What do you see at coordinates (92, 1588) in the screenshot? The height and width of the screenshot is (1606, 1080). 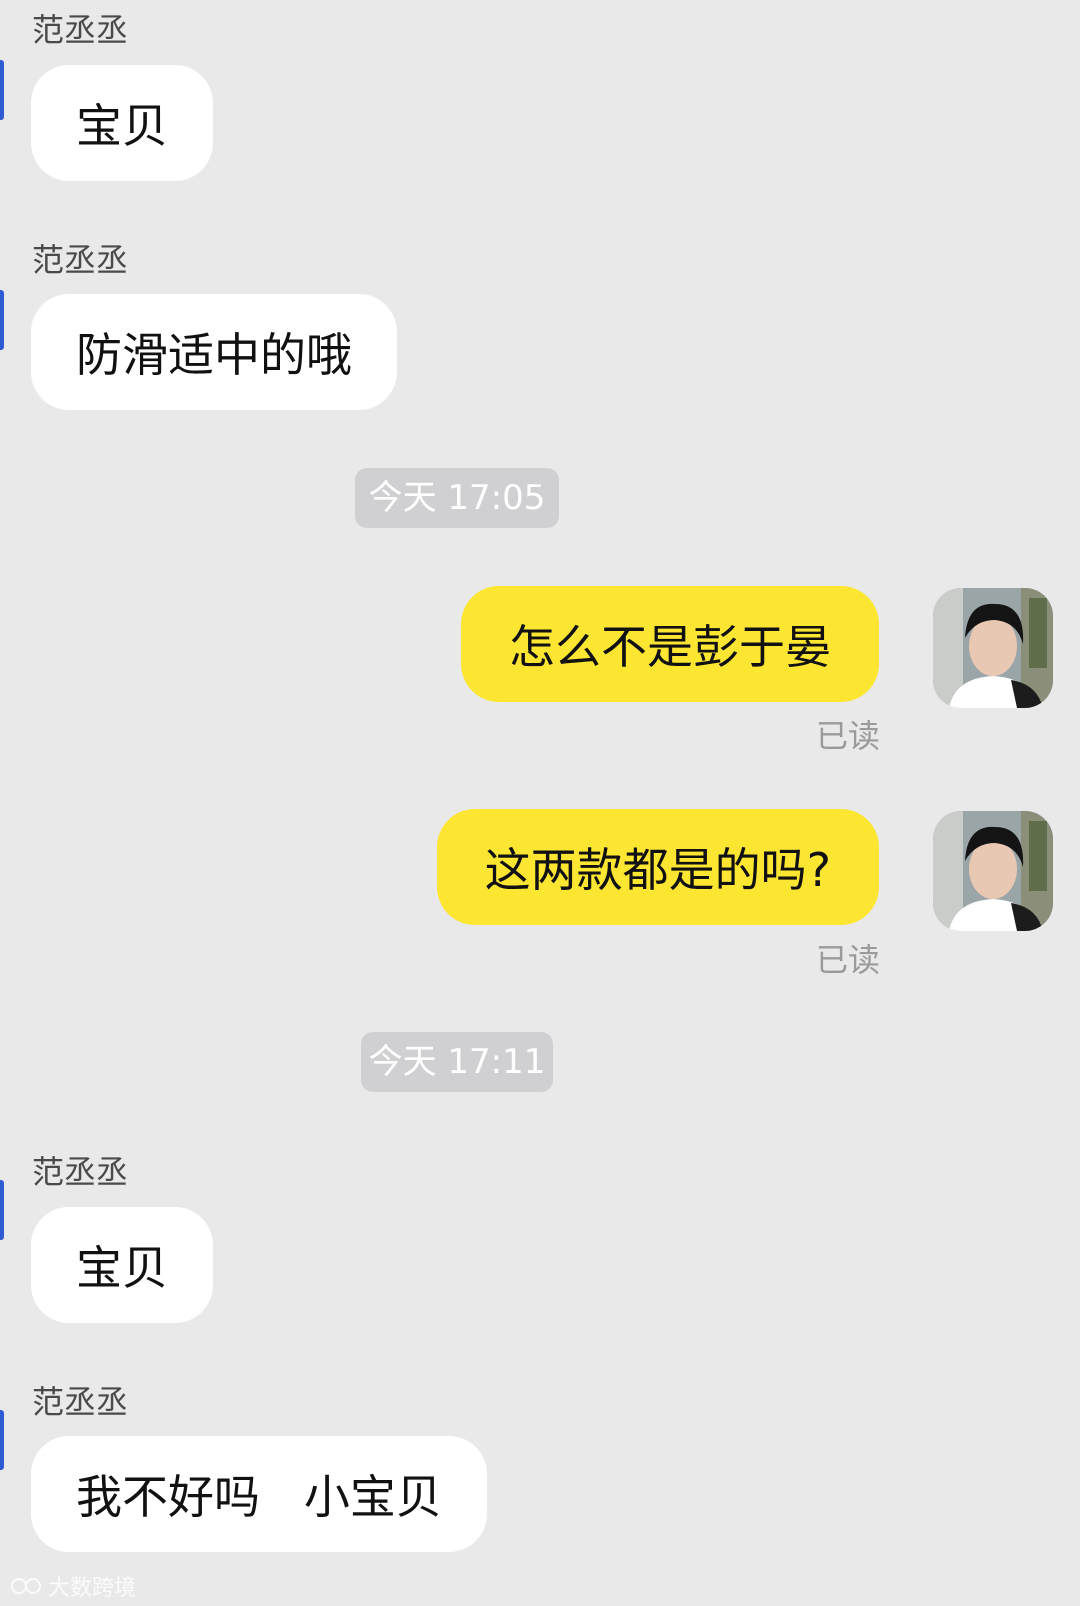 I see `watermark-text: 大数跨境` at bounding box center [92, 1588].